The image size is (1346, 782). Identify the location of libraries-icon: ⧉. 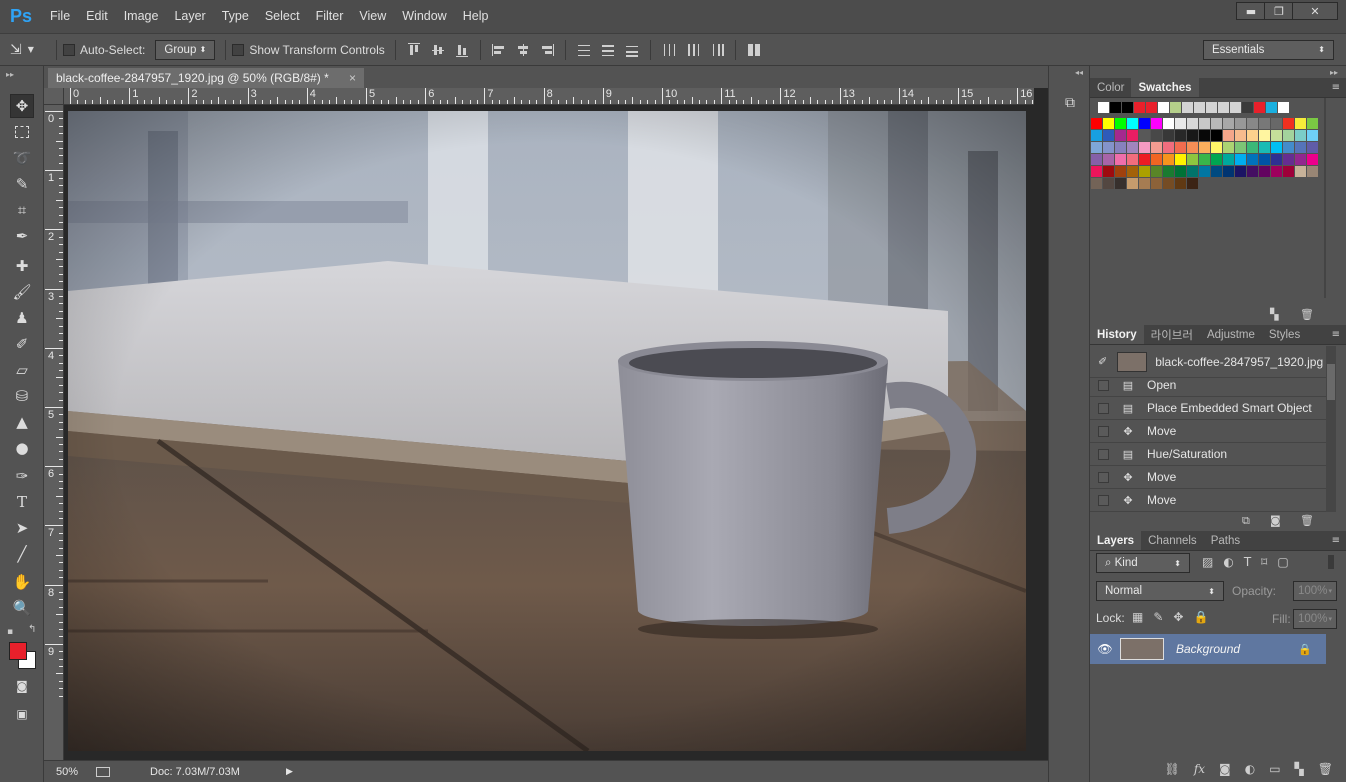
(1070, 103).